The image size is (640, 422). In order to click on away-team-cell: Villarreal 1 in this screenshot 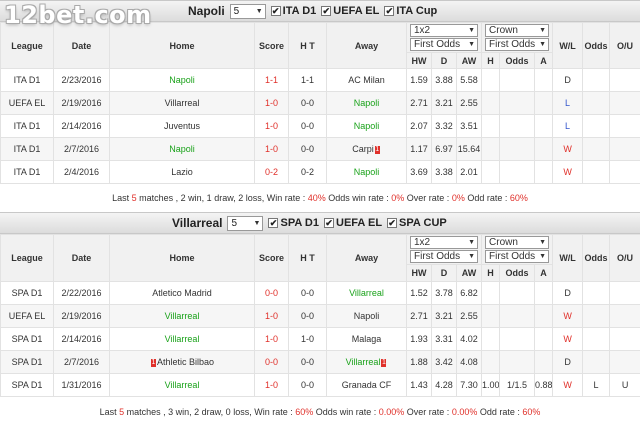, I will do `click(366, 362)`.